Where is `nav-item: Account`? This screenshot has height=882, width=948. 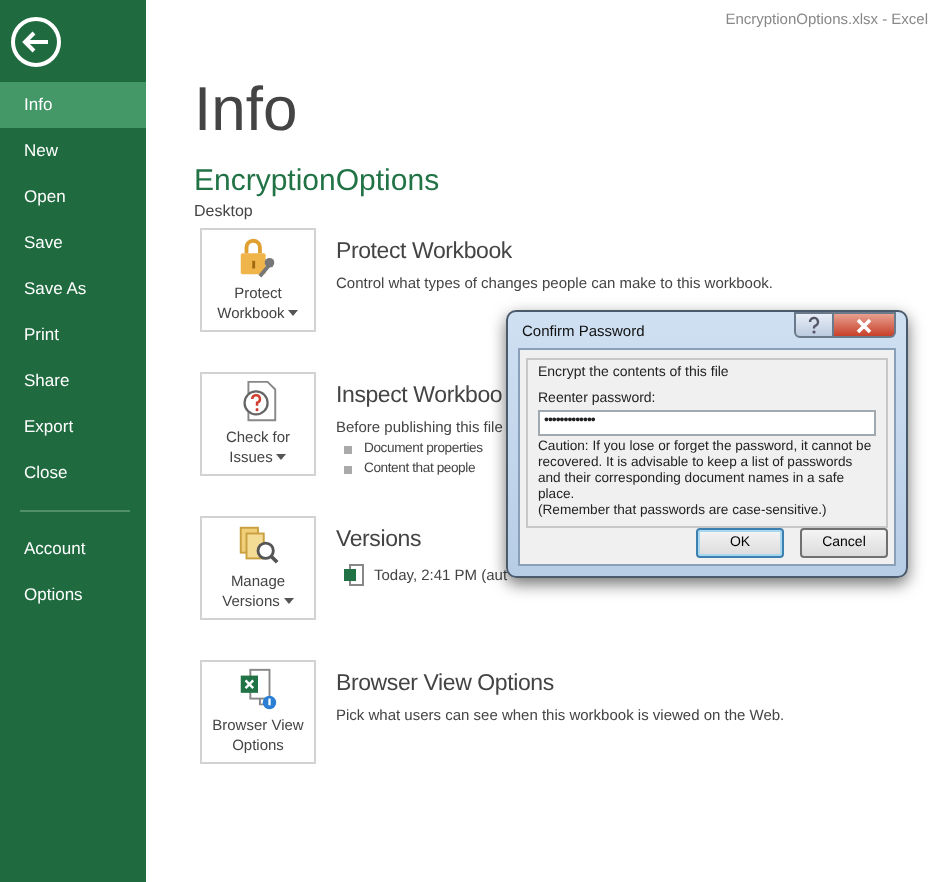
nav-item: Account is located at coordinates (73, 549).